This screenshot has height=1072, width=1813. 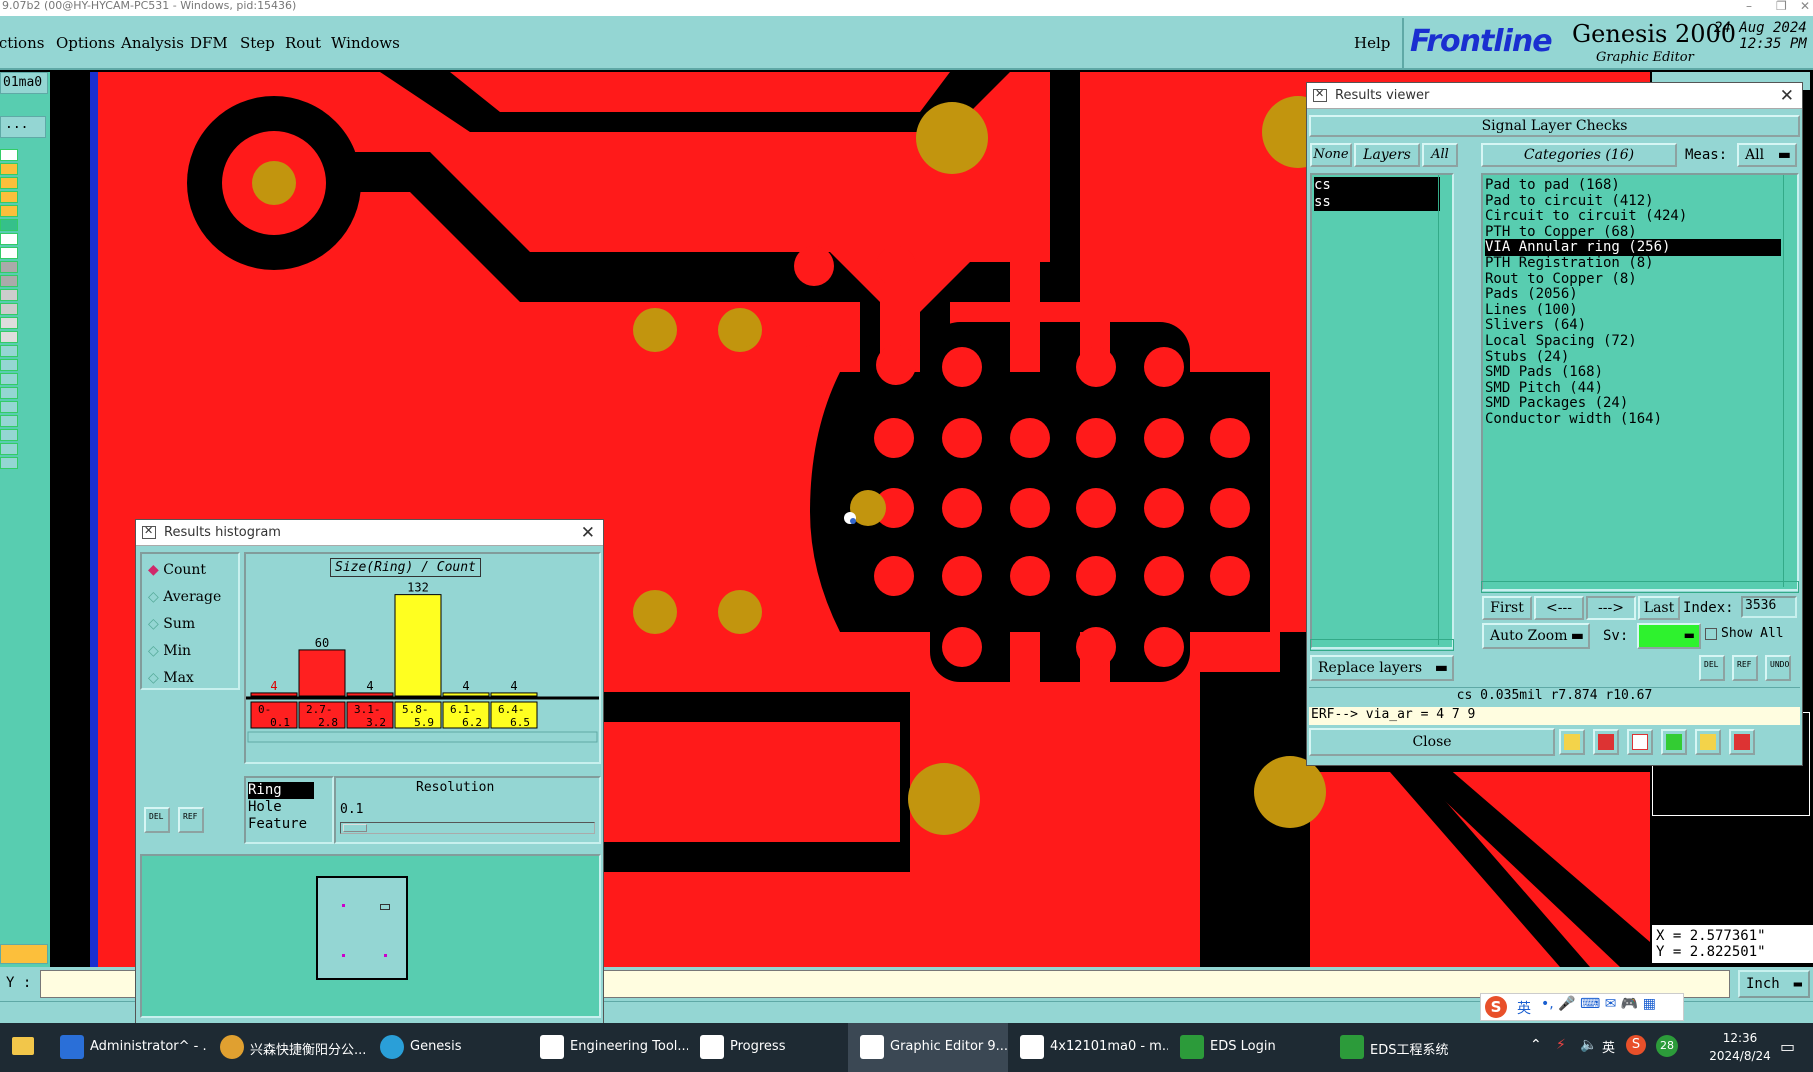 I want to click on close-button: Close, so click(x=1432, y=742).